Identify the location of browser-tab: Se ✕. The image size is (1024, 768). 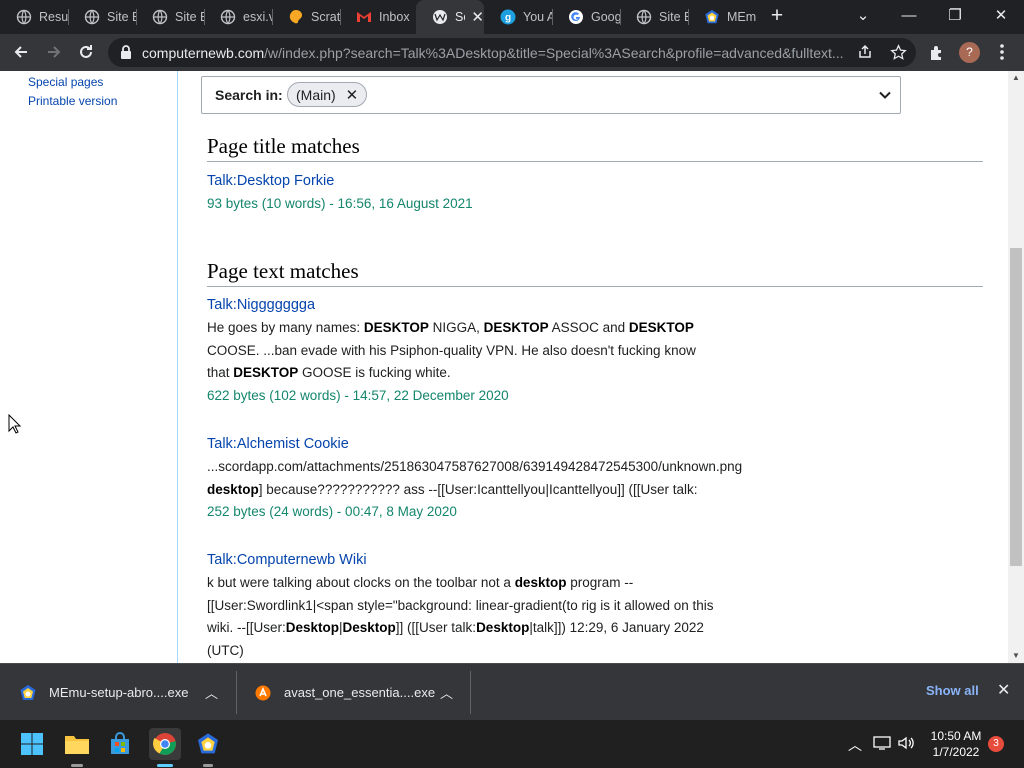
(450, 17).